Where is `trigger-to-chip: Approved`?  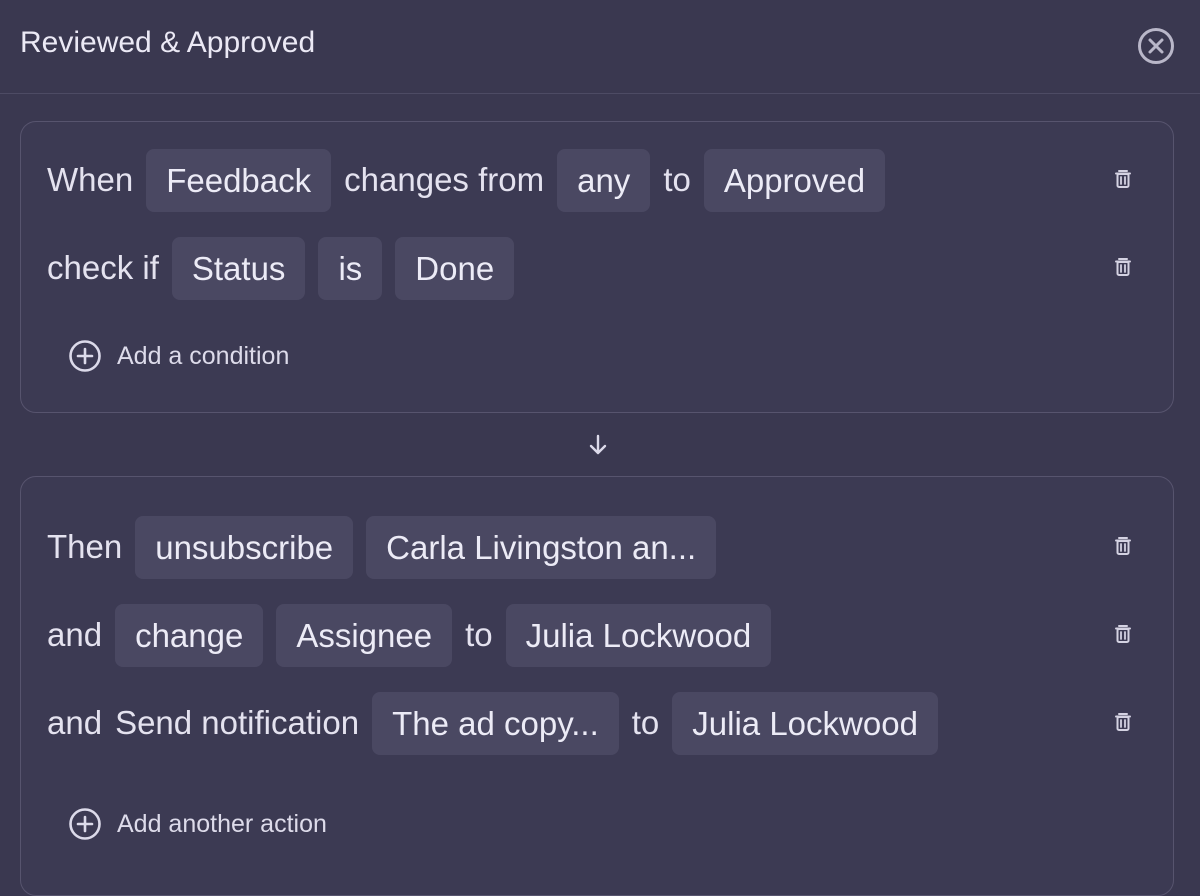
trigger-to-chip: Approved is located at coordinates (794, 180).